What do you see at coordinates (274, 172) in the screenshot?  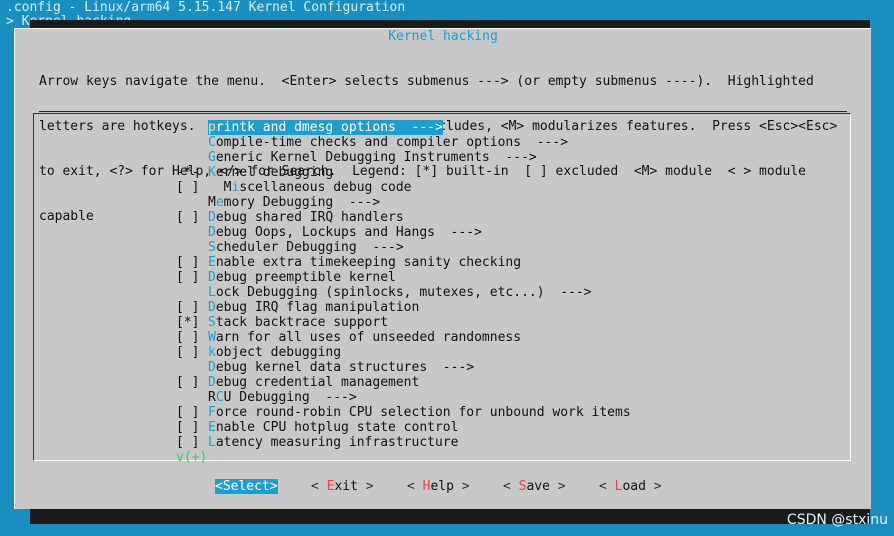 I see `label-text: ernel debugging` at bounding box center [274, 172].